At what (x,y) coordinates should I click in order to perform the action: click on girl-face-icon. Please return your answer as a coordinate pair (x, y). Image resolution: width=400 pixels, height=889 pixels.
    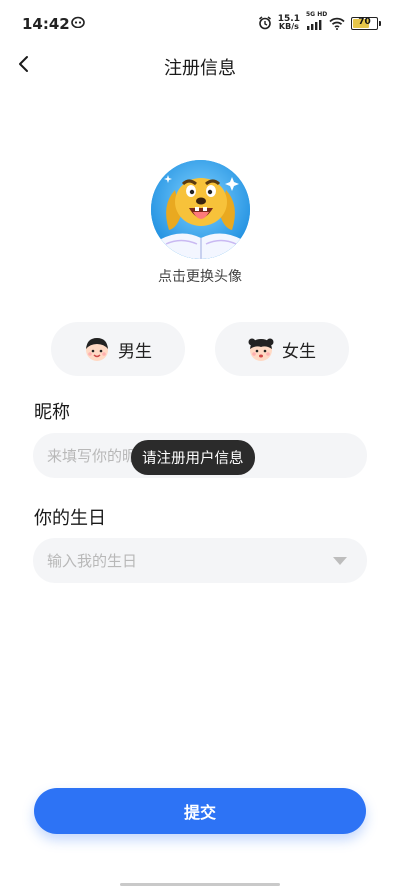
    Looking at the image, I should click on (261, 349).